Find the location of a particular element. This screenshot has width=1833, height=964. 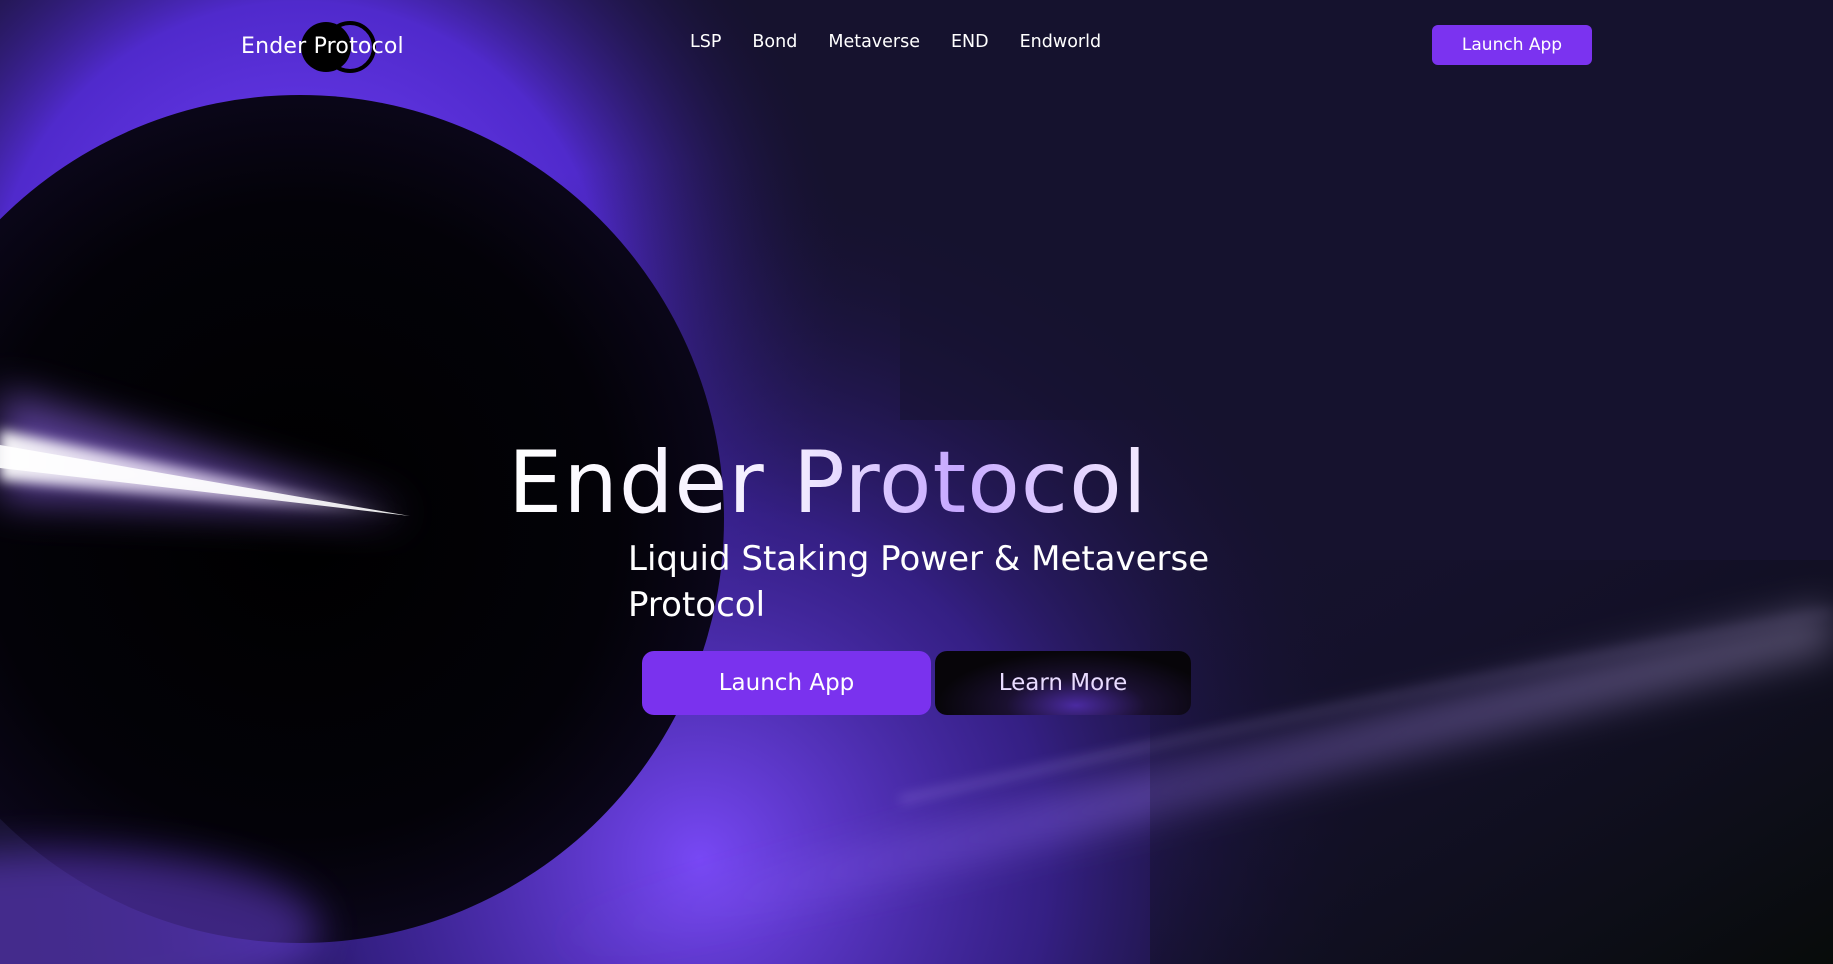

nav-item-metaverse: Metaverse is located at coordinates (874, 42).